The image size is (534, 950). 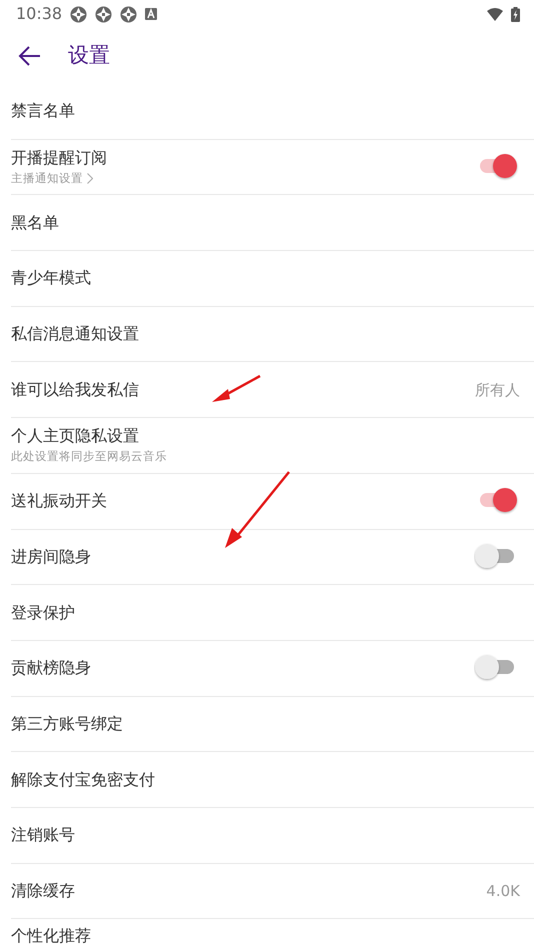 What do you see at coordinates (495, 14) in the screenshot?
I see `wifi-icon` at bounding box center [495, 14].